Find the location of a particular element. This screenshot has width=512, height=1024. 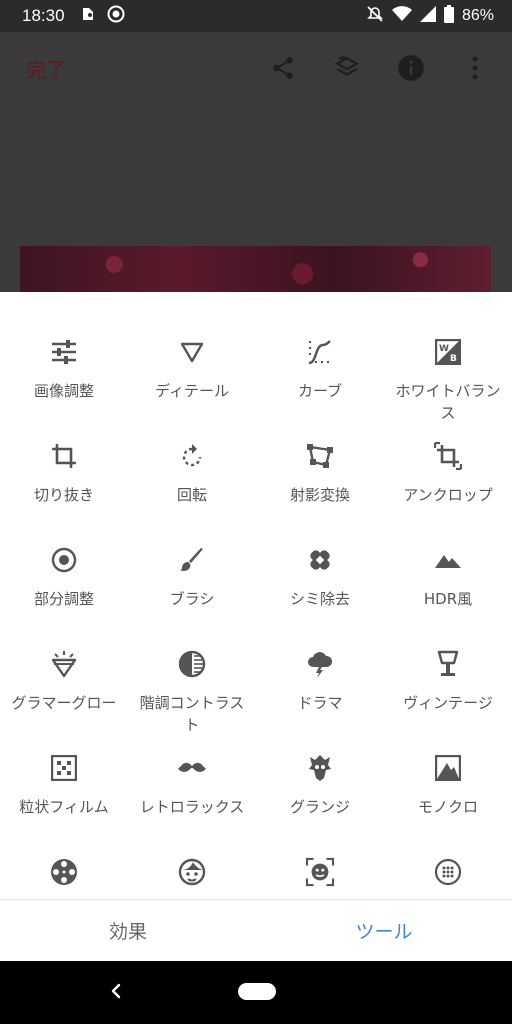

status-bar: 18:30 86% is located at coordinates (256, 16).